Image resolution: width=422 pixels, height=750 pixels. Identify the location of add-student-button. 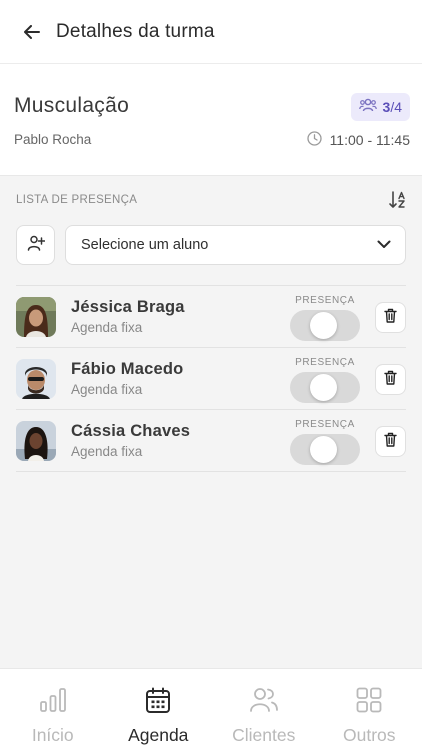
(35, 245).